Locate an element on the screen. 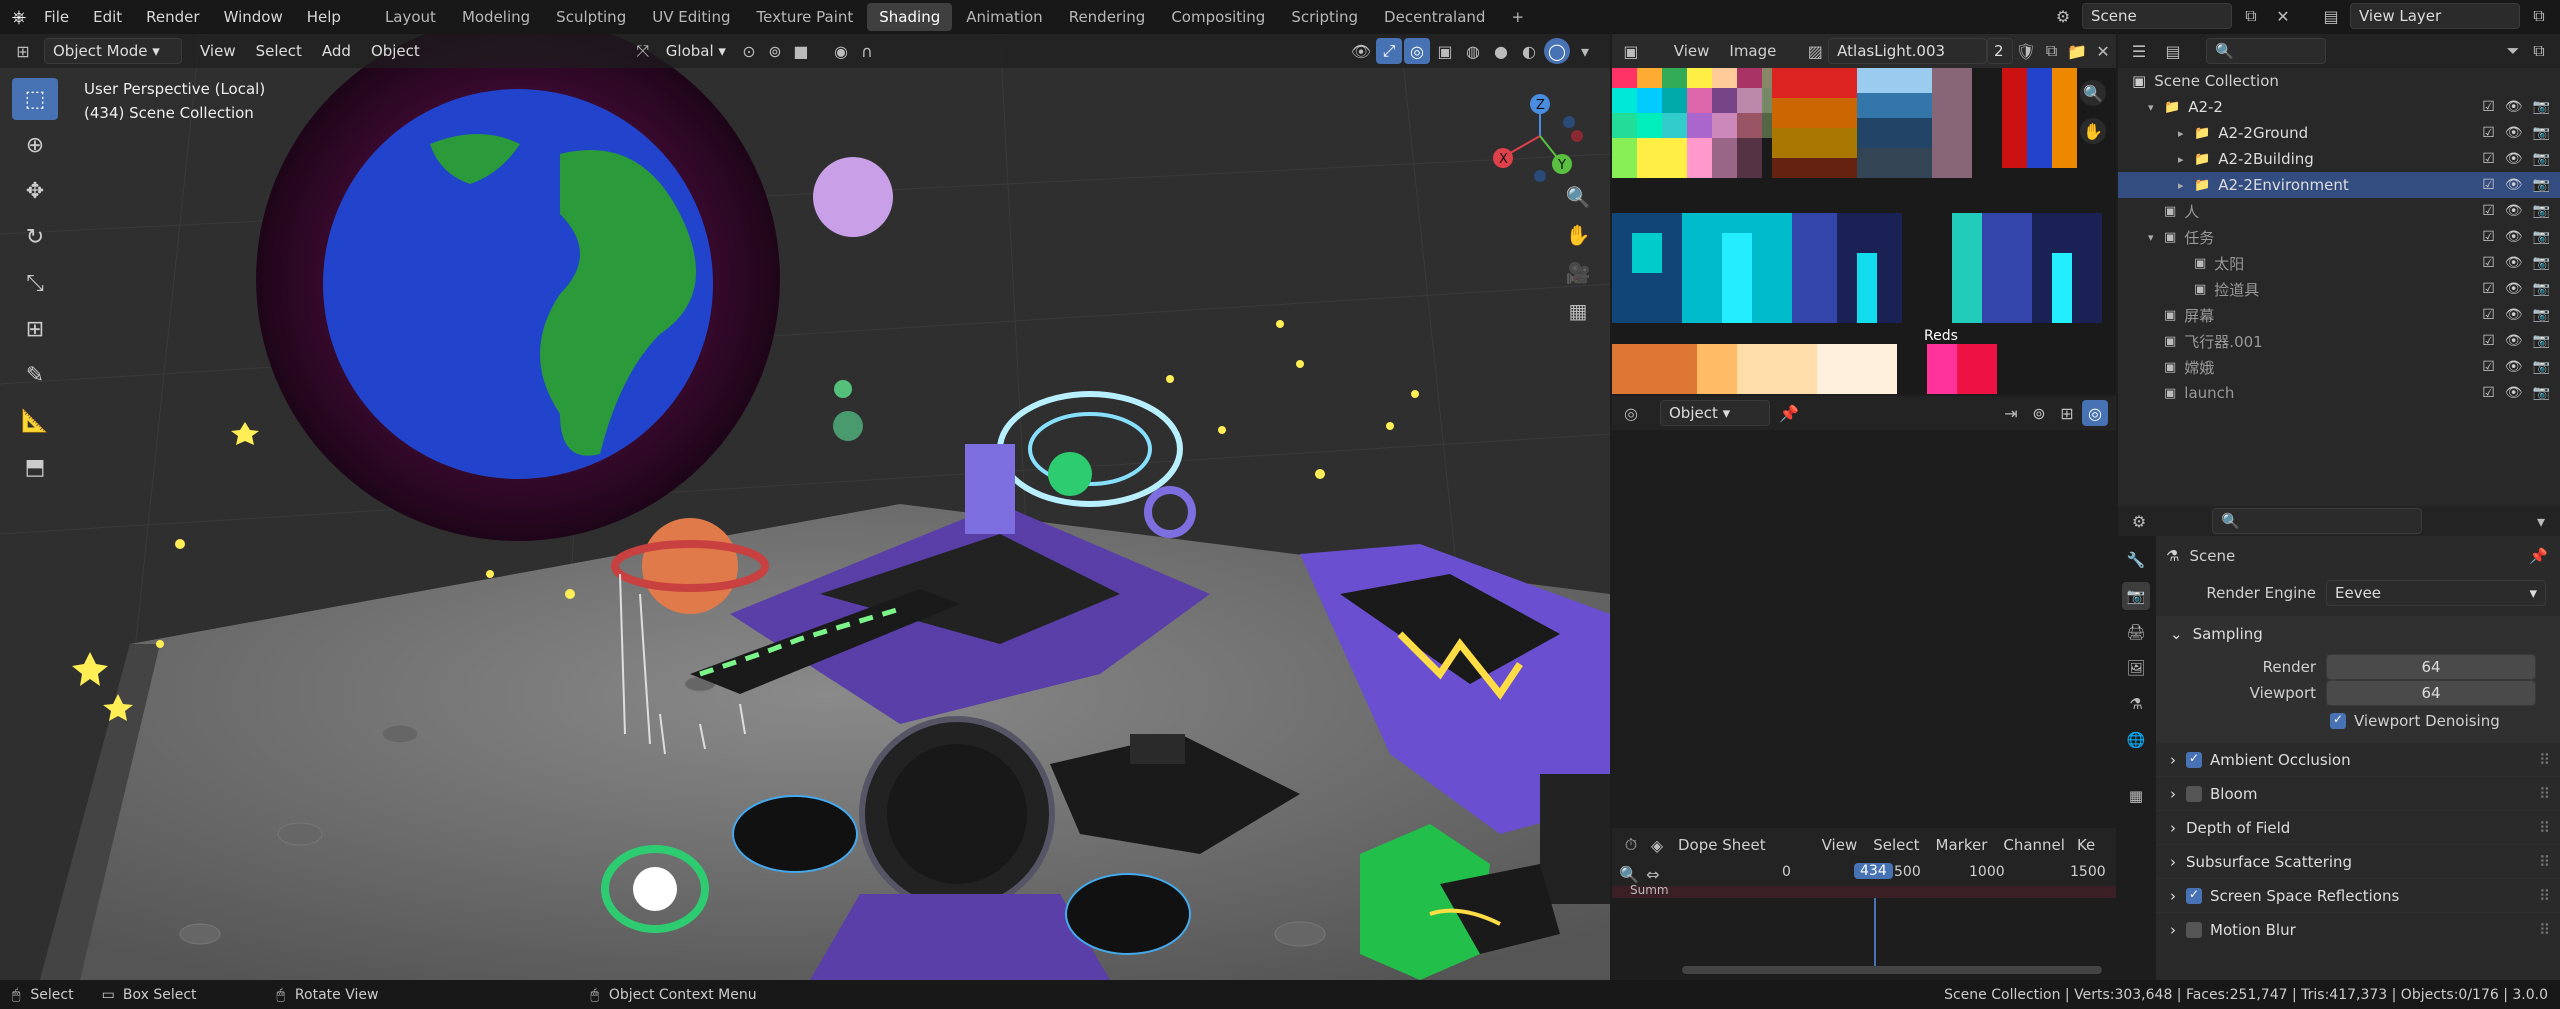 This screenshot has height=1009, width=2560. gizmo-neg-y is located at coordinates (1569, 122).